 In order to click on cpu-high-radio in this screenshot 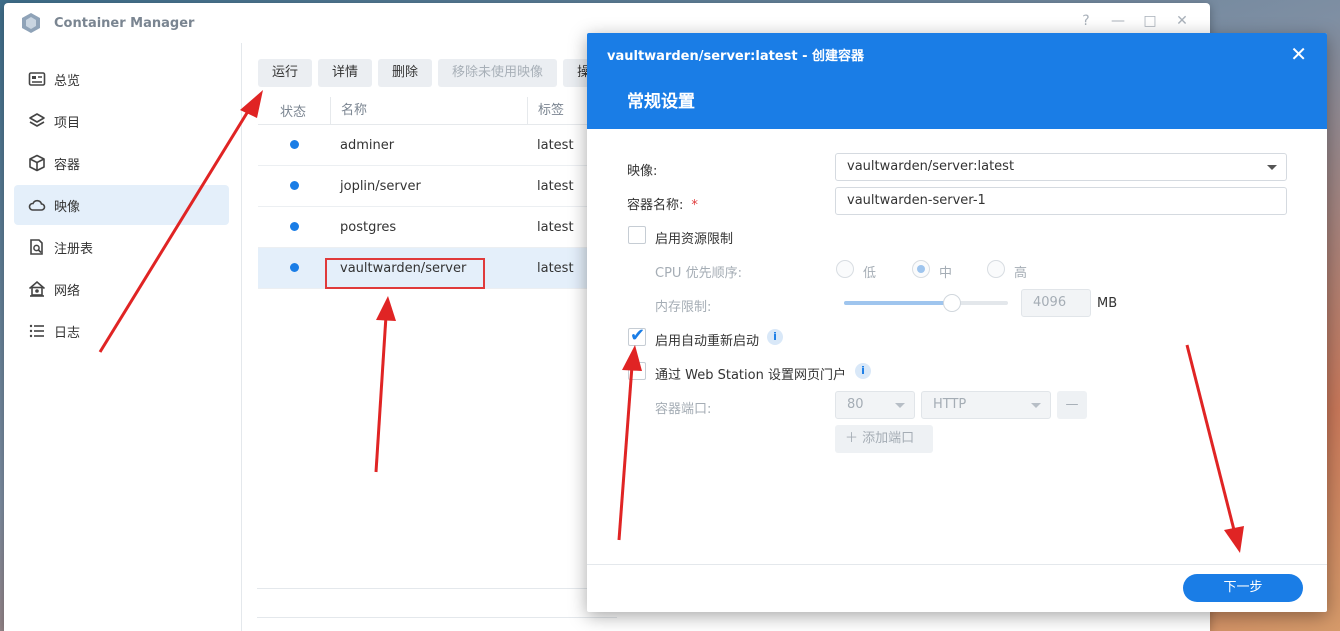, I will do `click(996, 269)`.